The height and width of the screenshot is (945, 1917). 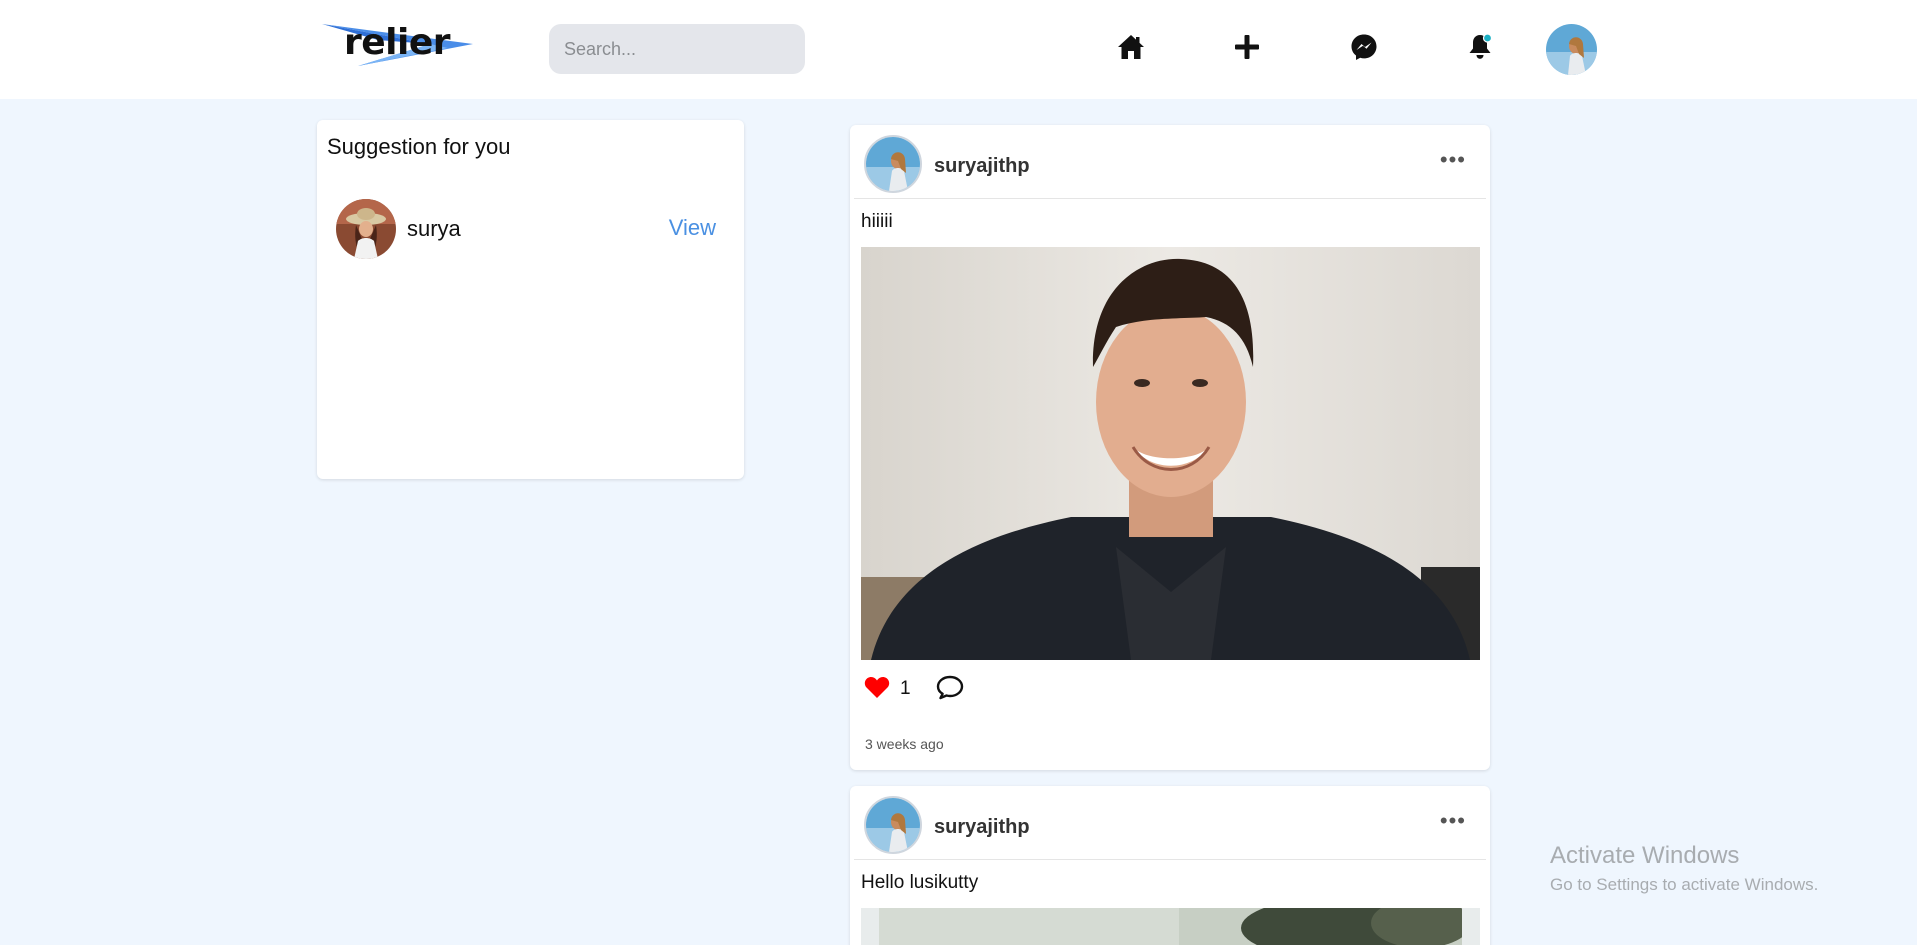 What do you see at coordinates (958, 49) in the screenshot?
I see `top-navbar: relier` at bounding box center [958, 49].